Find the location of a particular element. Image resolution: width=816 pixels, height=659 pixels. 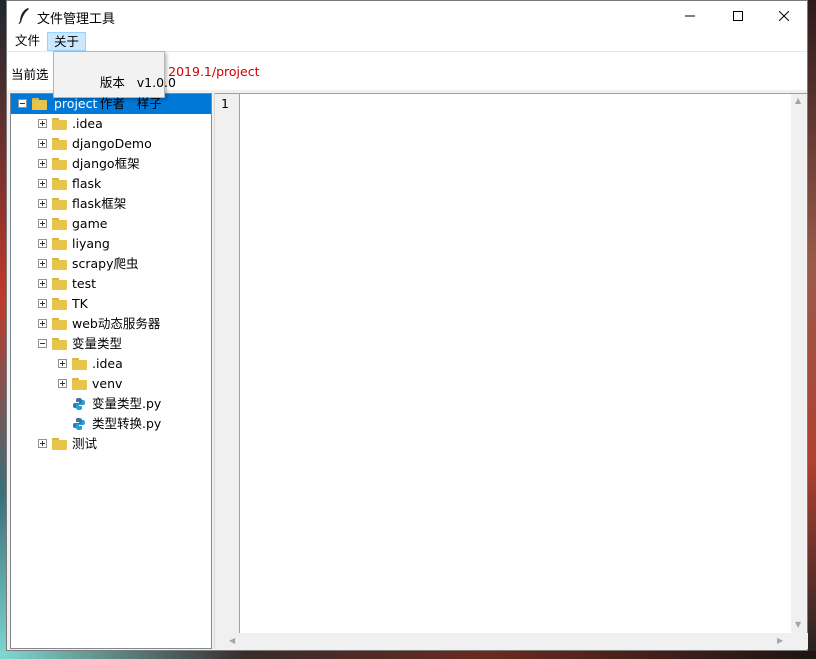

maximize-button is located at coordinates (738, 16).